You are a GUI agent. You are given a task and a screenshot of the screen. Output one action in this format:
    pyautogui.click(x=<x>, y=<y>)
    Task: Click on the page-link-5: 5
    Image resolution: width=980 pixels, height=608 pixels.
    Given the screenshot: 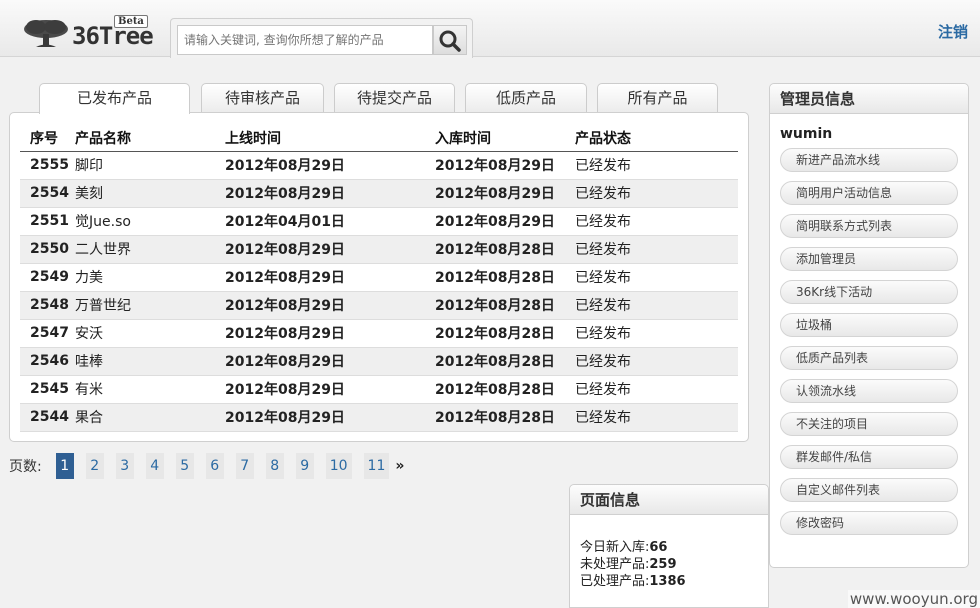 What is the action you would take?
    pyautogui.click(x=184, y=466)
    